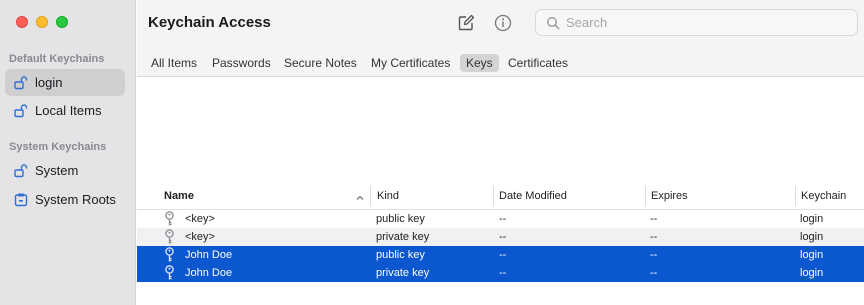 The width and height of the screenshot is (864, 305). I want to click on column-header-kind: Kind, so click(388, 196).